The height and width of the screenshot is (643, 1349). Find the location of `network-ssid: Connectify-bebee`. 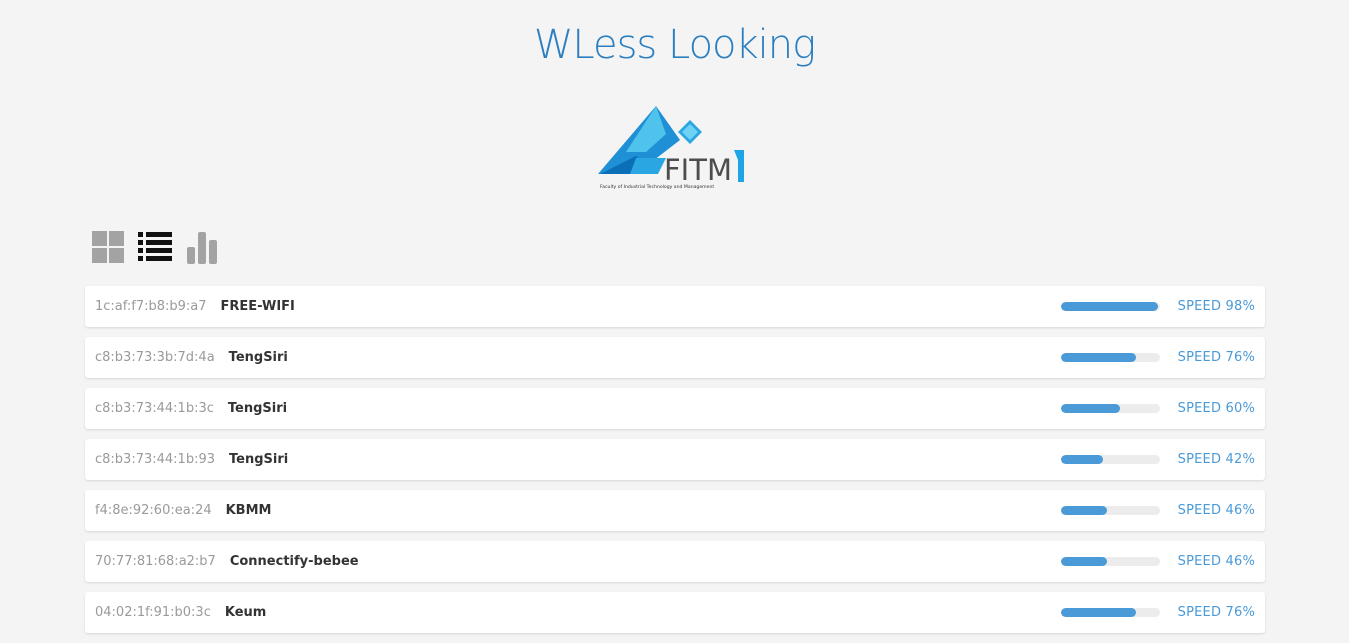

network-ssid: Connectify-bebee is located at coordinates (294, 561).